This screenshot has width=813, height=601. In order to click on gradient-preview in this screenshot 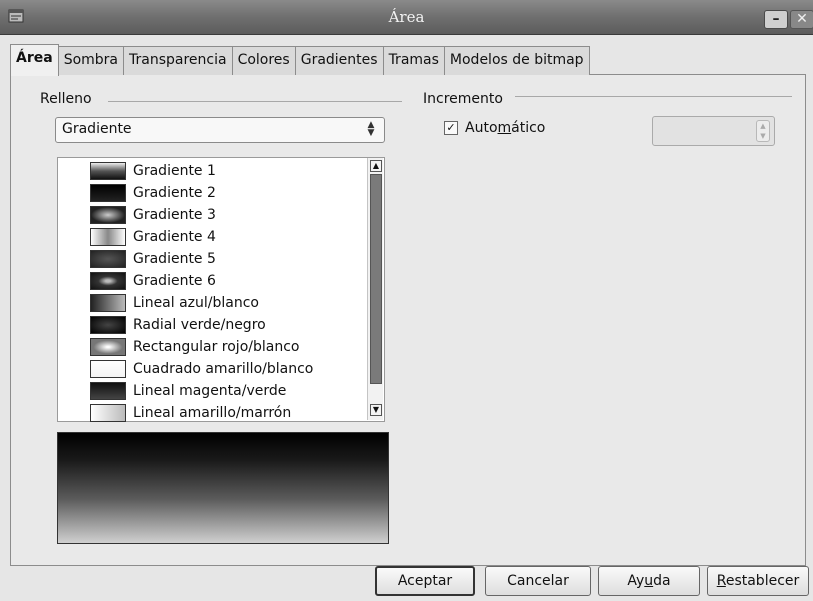, I will do `click(223, 488)`.